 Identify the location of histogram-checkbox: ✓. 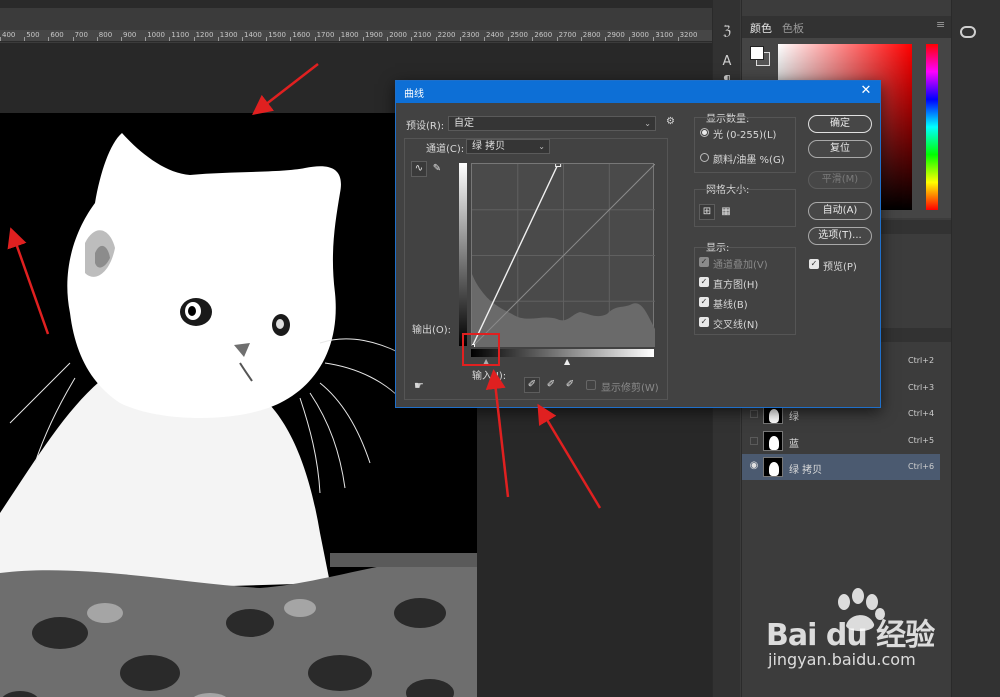
(704, 282).